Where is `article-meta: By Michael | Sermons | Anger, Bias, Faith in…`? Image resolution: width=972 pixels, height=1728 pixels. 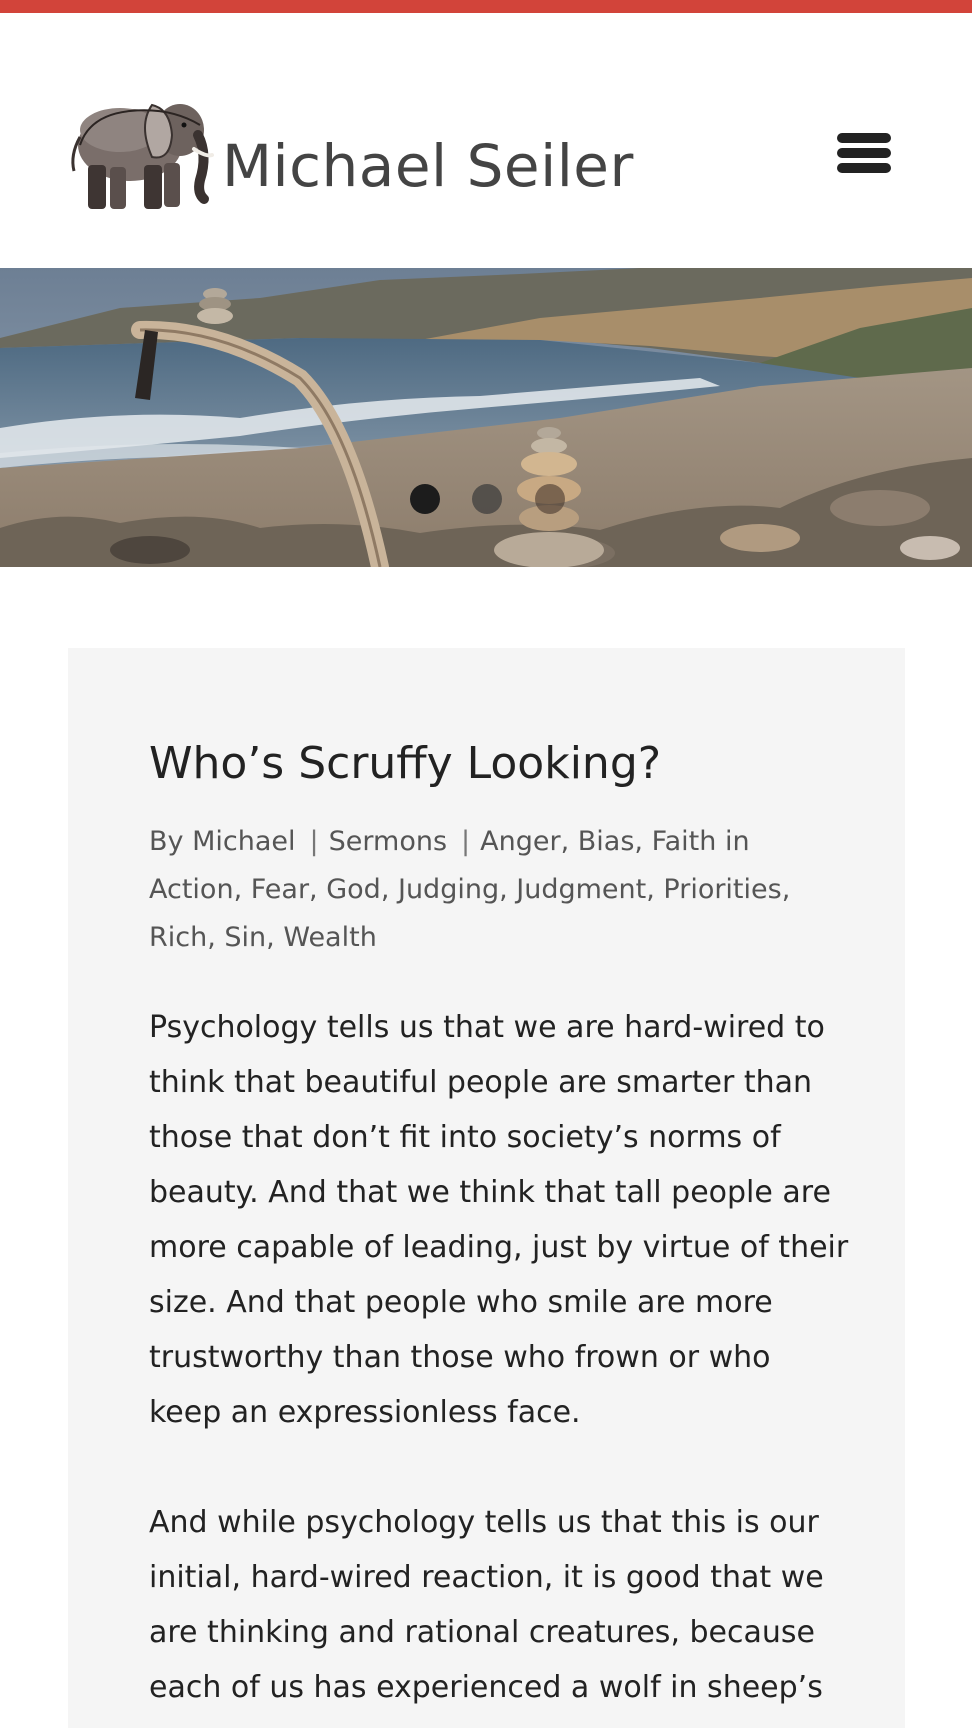
article-meta: By Michael | Sermons | Anger, Bias, Faith in… is located at coordinates (470, 889).